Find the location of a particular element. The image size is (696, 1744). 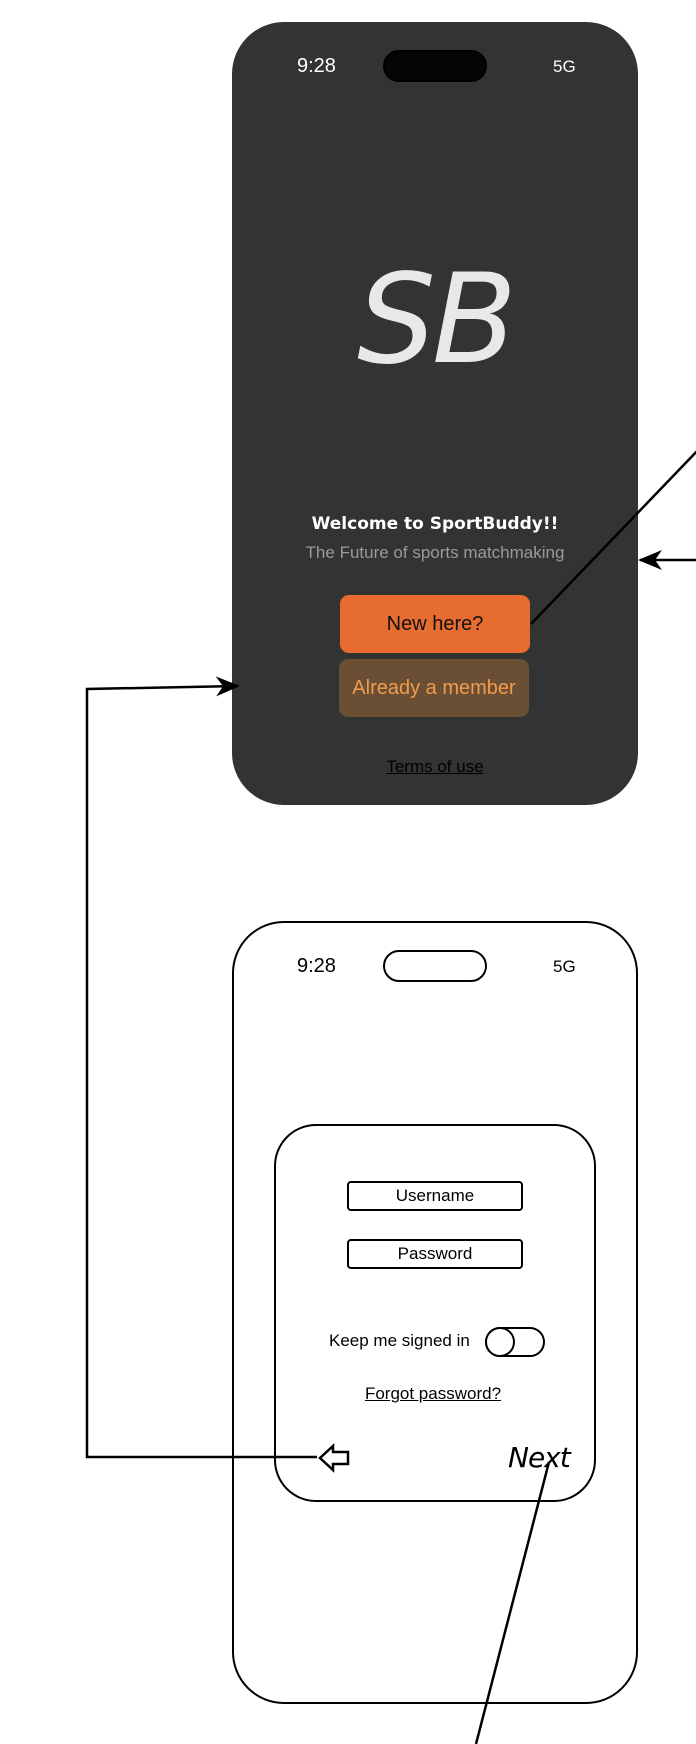

welcome-title: Welcome to SportBuddy!! is located at coordinates (435, 524).